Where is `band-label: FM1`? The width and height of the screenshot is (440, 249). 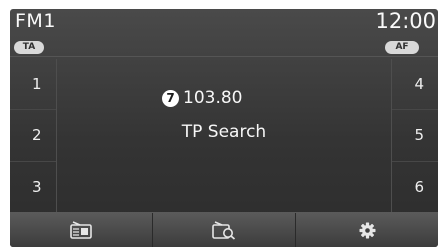 band-label: FM1 is located at coordinates (35, 21).